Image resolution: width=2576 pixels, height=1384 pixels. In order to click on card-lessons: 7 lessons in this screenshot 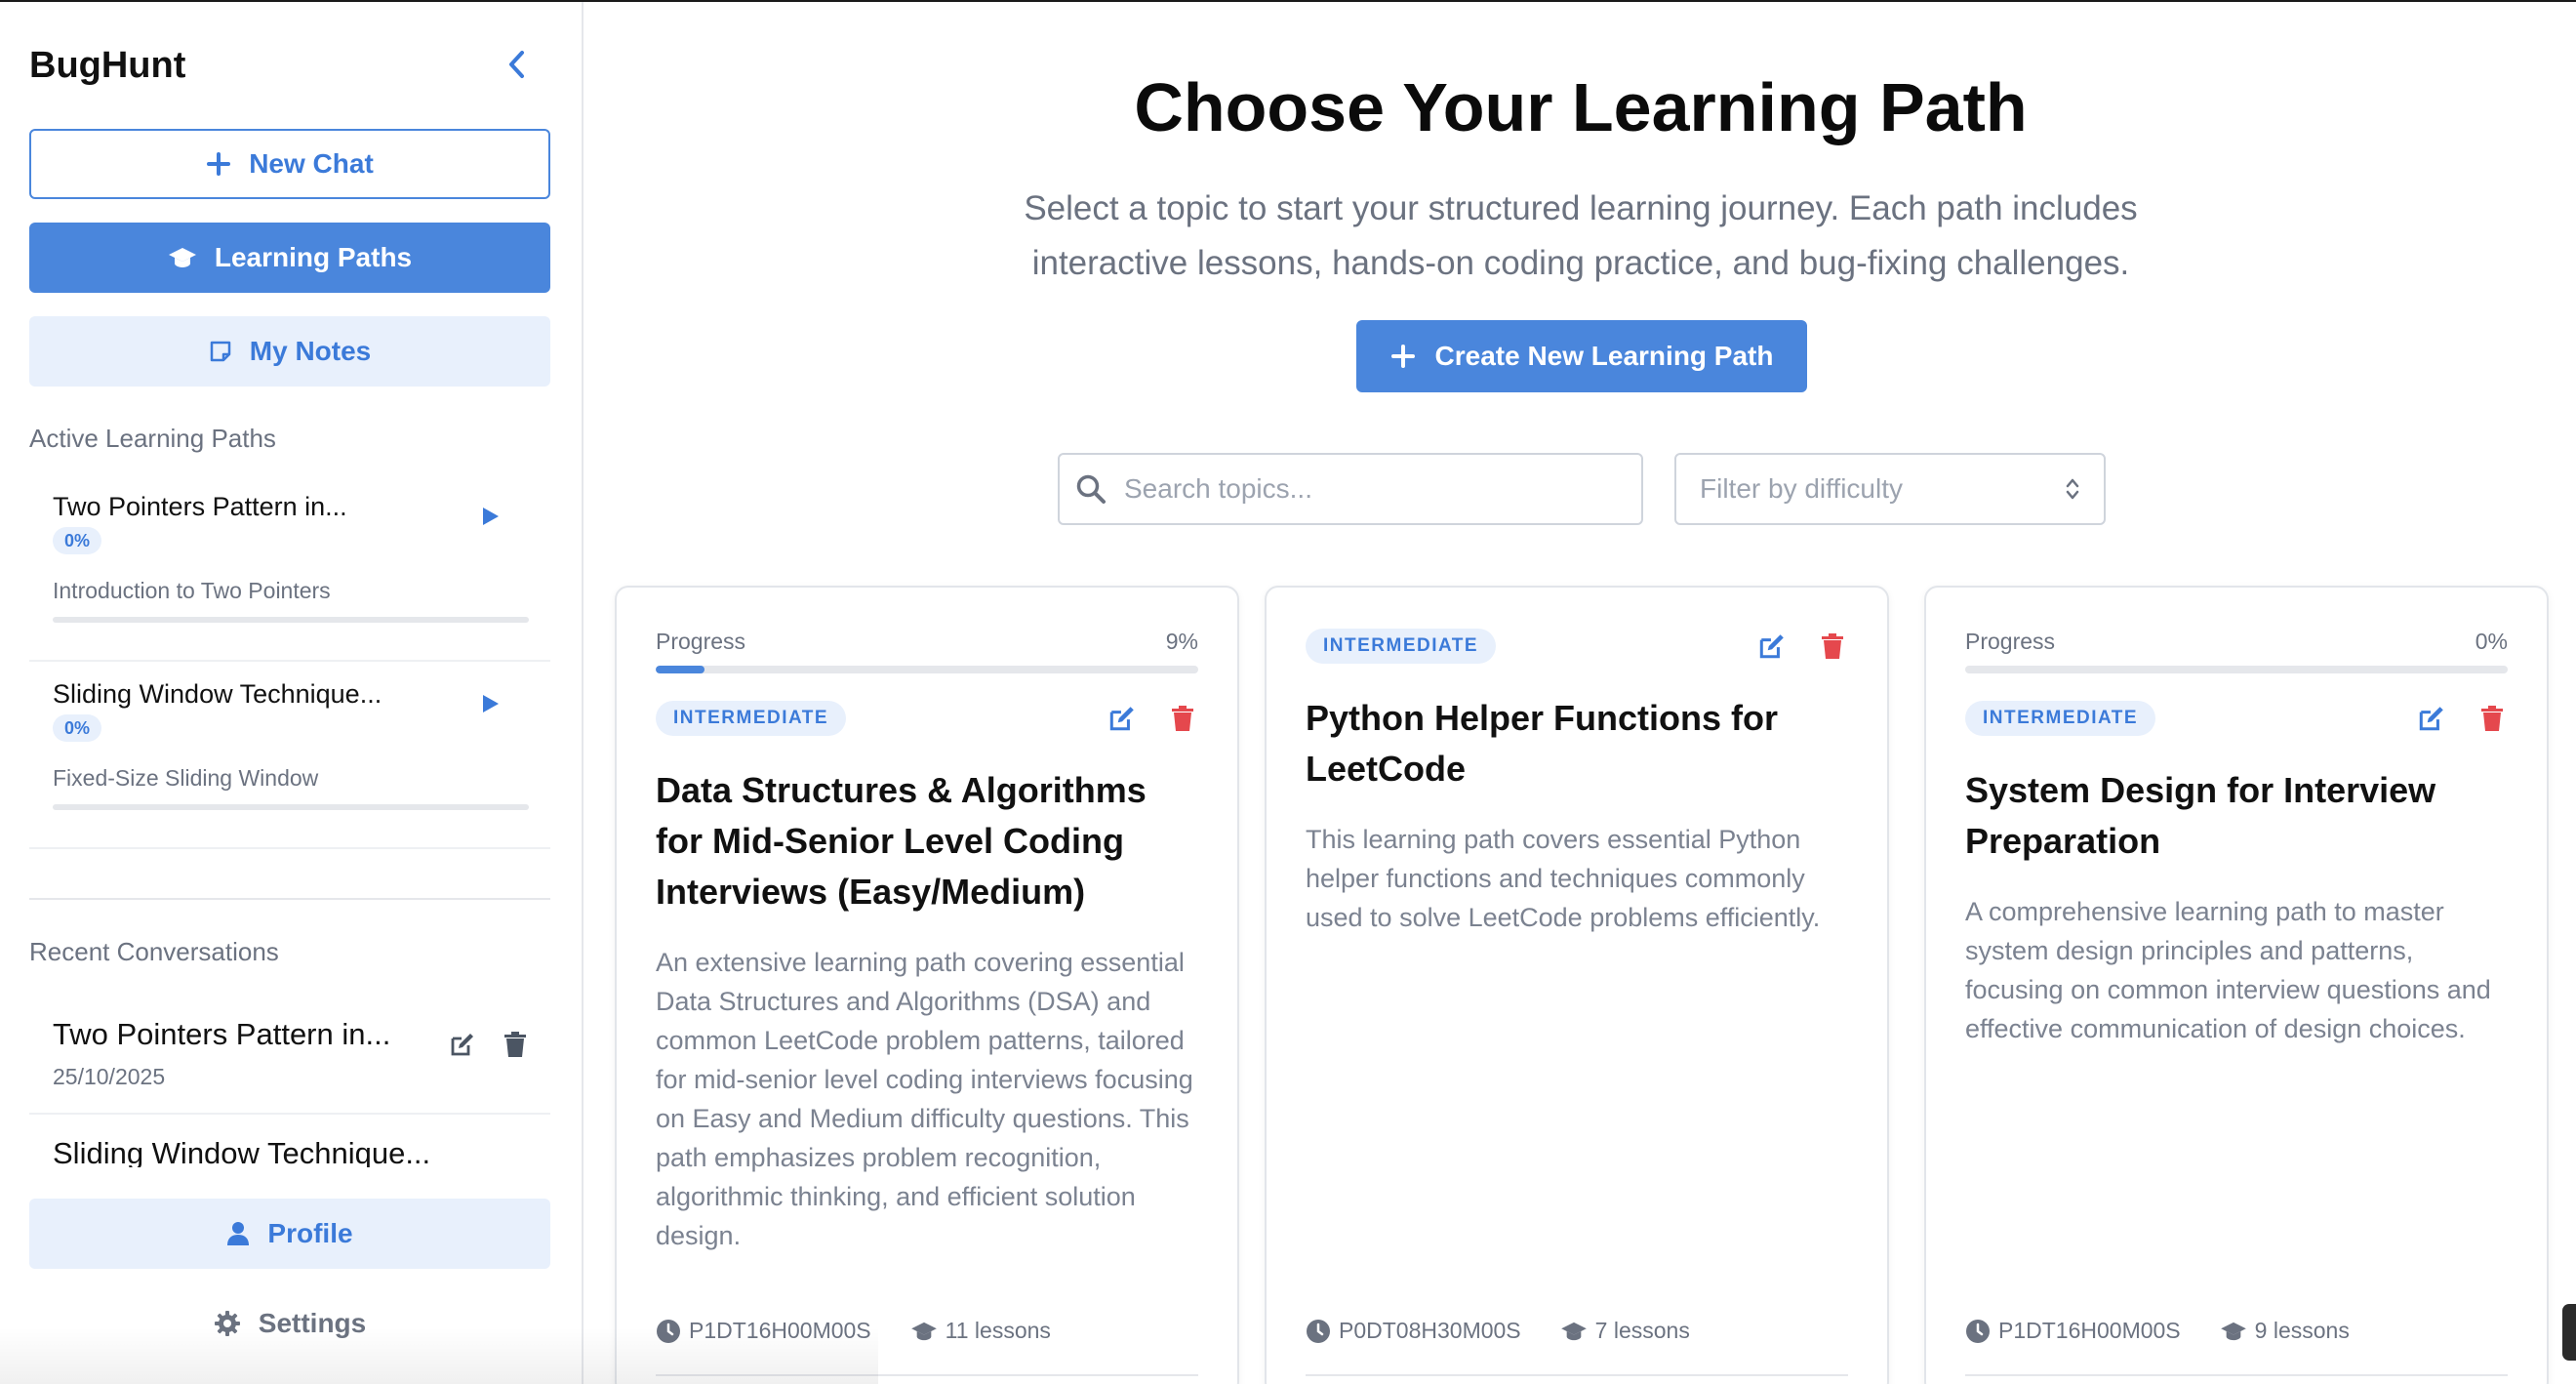, I will do `click(1625, 1331)`.